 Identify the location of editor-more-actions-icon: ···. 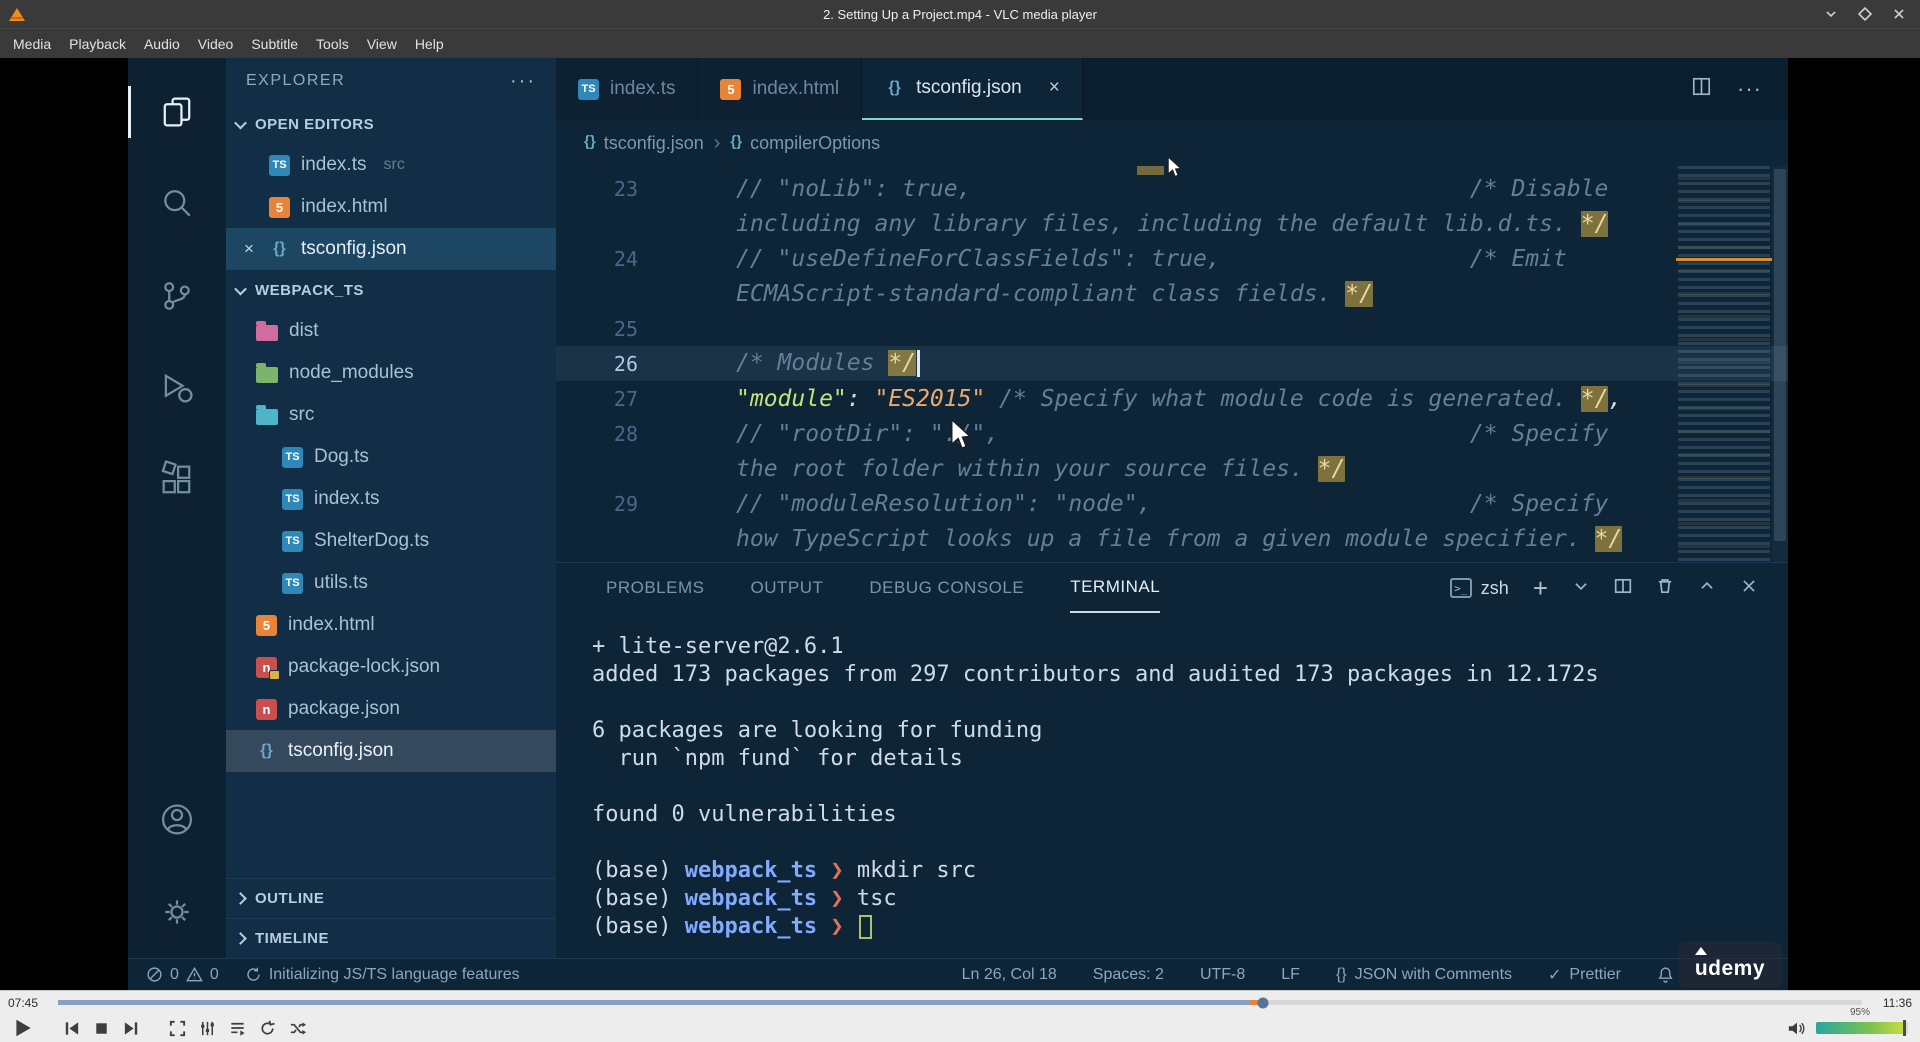
(1749, 89).